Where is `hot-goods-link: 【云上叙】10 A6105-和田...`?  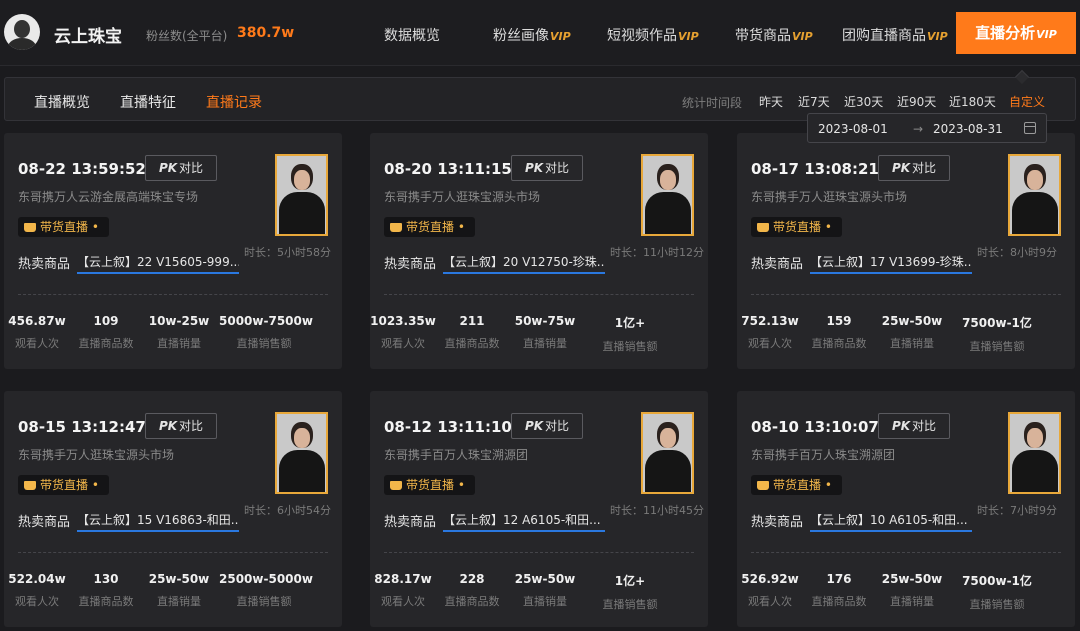
hot-goods-link: 【云上叙】10 A6105-和田... is located at coordinates (891, 521).